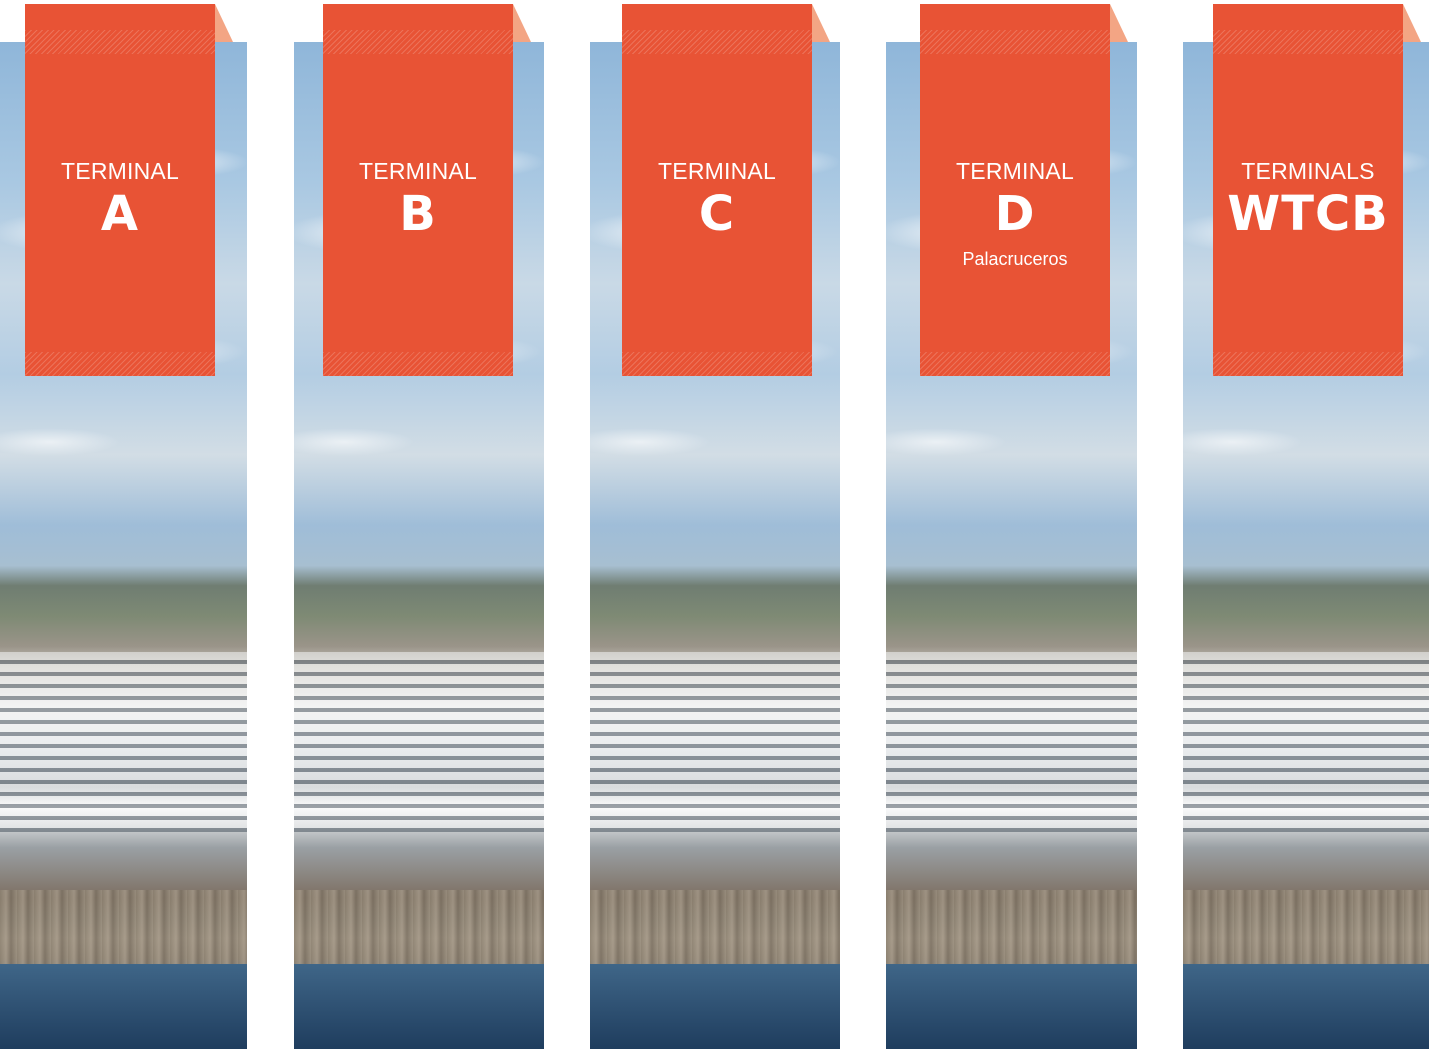 The width and height of the screenshot is (1429, 1049). What do you see at coordinates (717, 214) in the screenshot?
I see `terminal-code: C` at bounding box center [717, 214].